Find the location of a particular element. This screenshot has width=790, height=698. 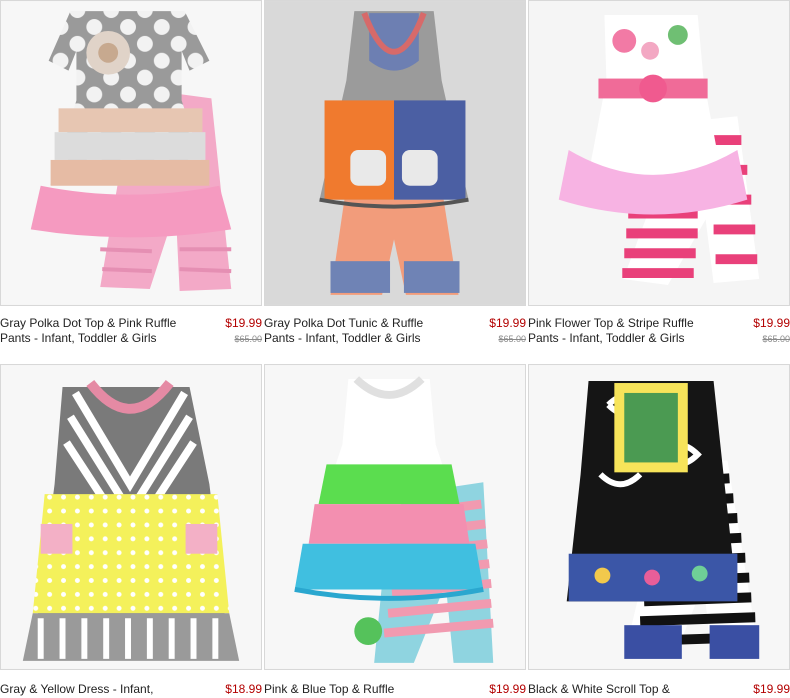

product-title: Pink & Blue Top & Ruffle is located at coordinates (359, 689).